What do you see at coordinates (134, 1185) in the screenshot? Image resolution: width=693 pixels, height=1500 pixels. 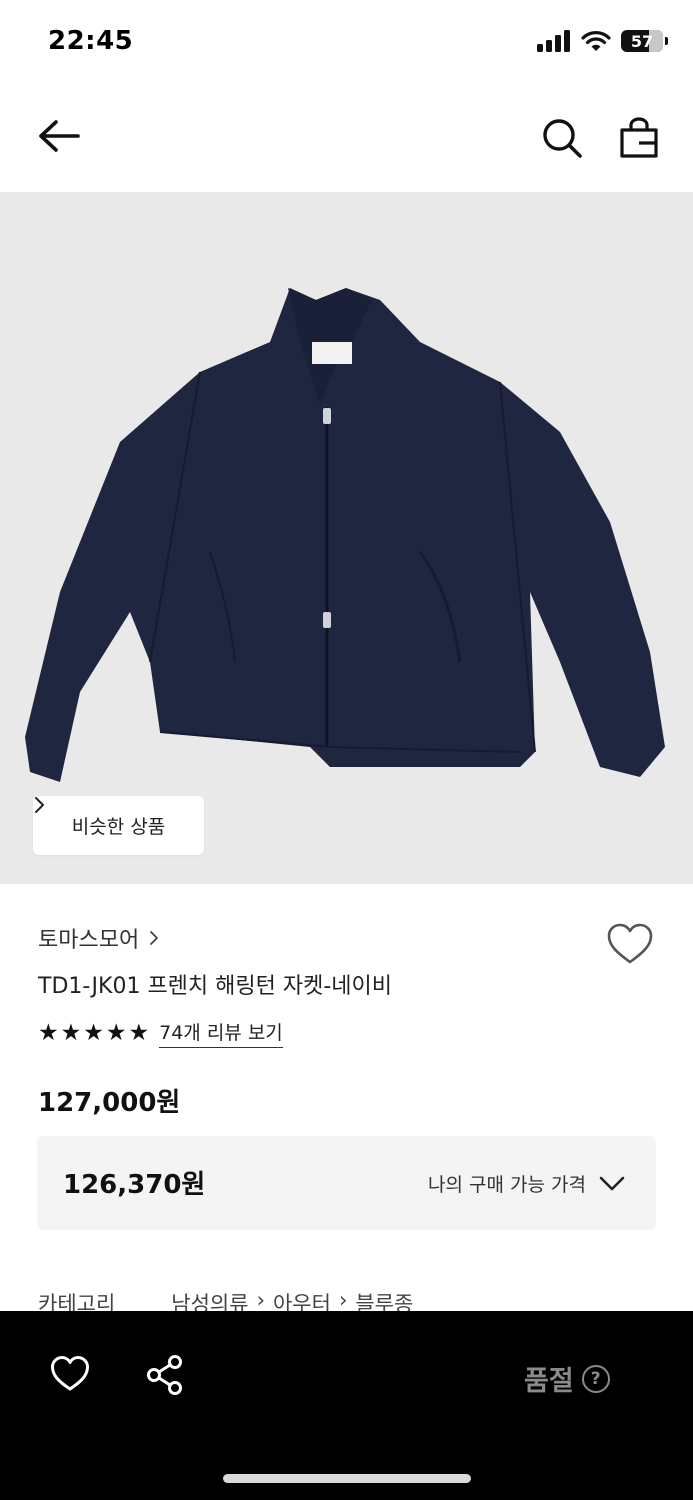 I see `my-price-value: 126,370원` at bounding box center [134, 1185].